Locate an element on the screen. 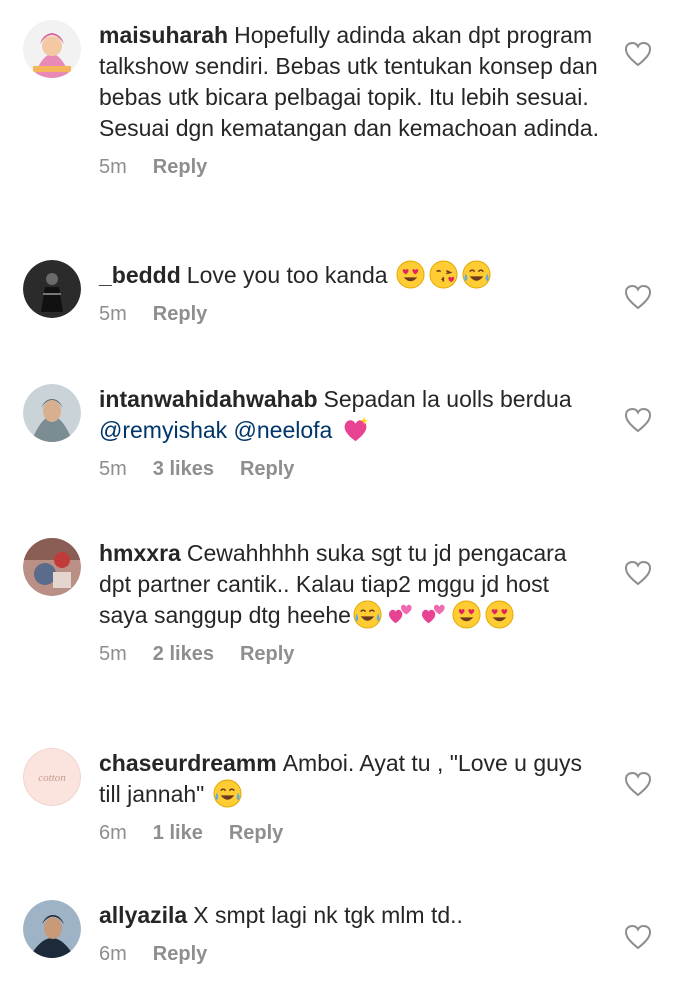 The width and height of the screenshot is (689, 1000). username: allyazila is located at coordinates (143, 915).